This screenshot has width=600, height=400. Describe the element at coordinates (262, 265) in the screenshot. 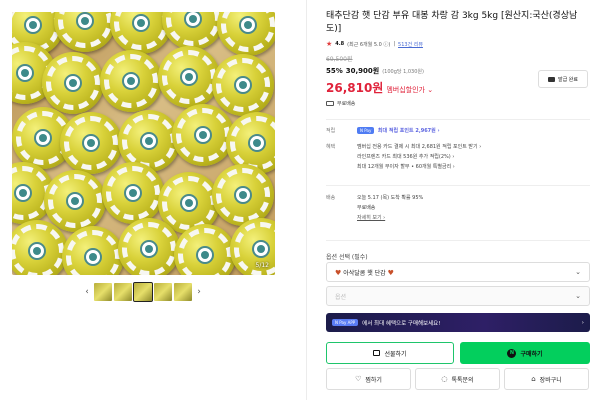

I see `image-counter: 5/12` at that location.